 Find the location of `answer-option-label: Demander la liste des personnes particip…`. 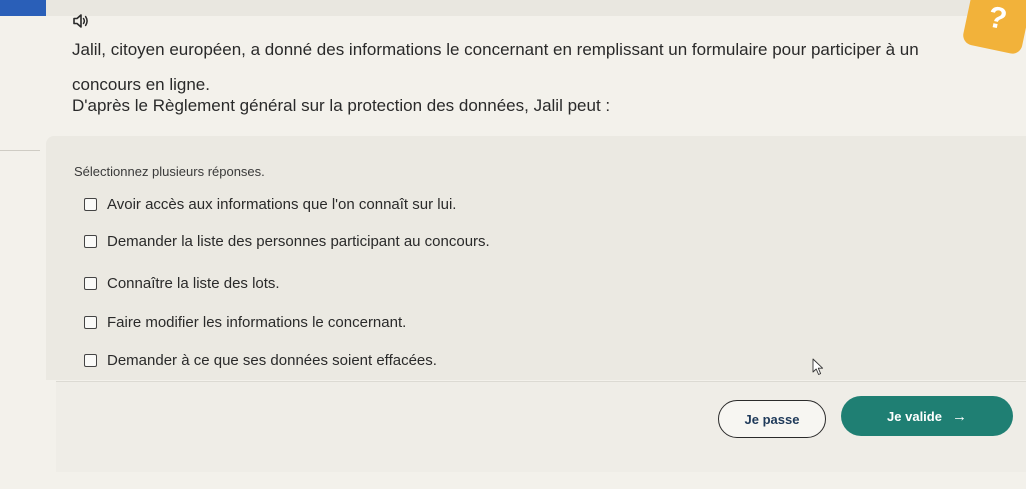

answer-option-label: Demander la liste des personnes particip… is located at coordinates (298, 241).